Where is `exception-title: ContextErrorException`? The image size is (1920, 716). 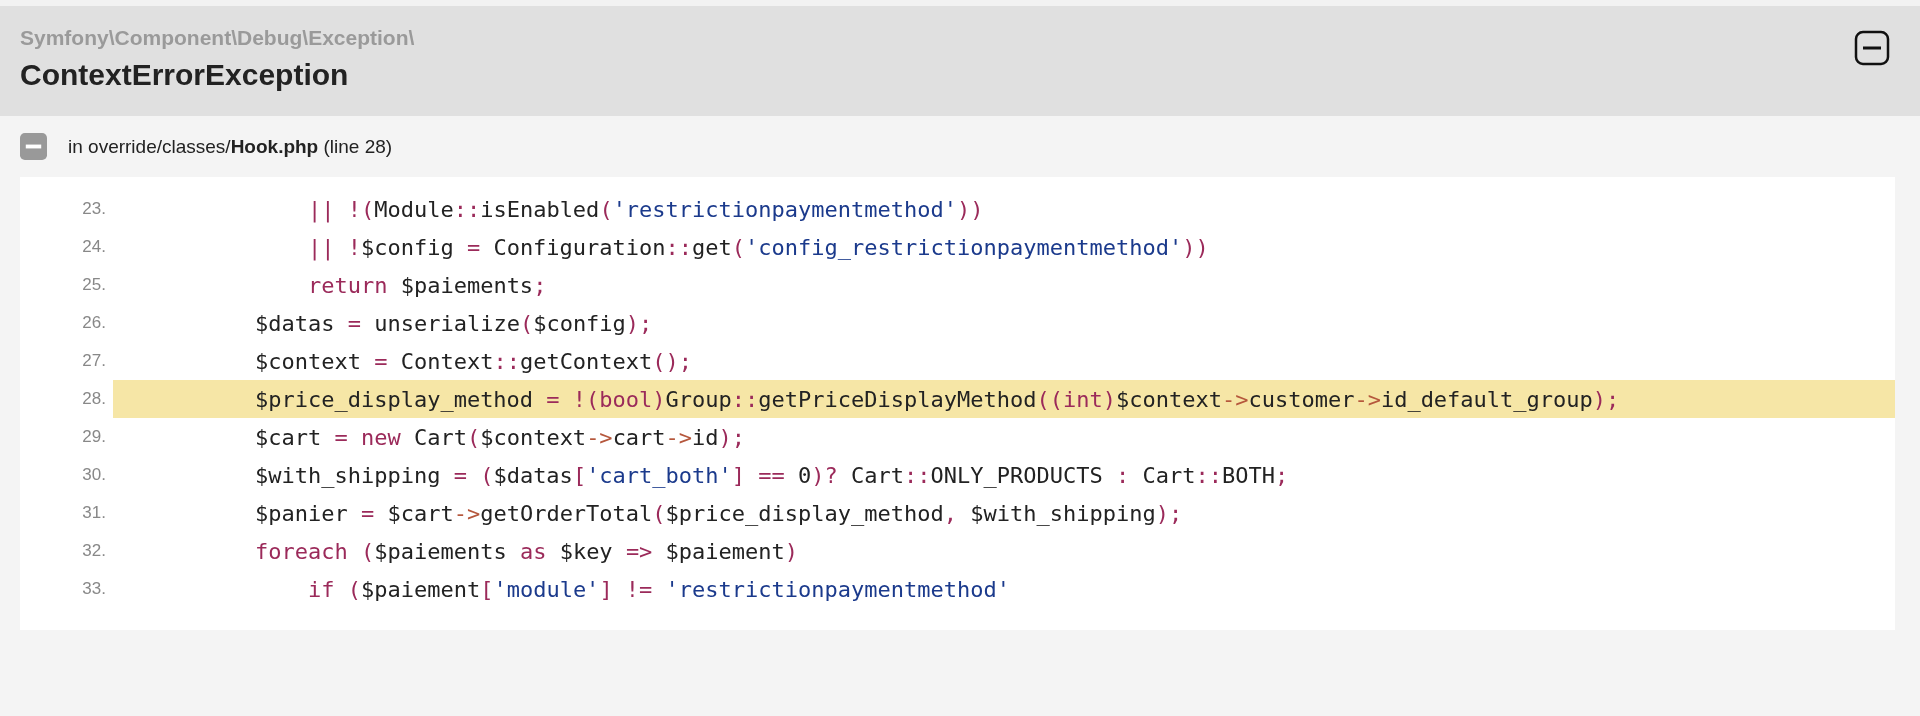
exception-title: ContextErrorException is located at coordinates (185, 75).